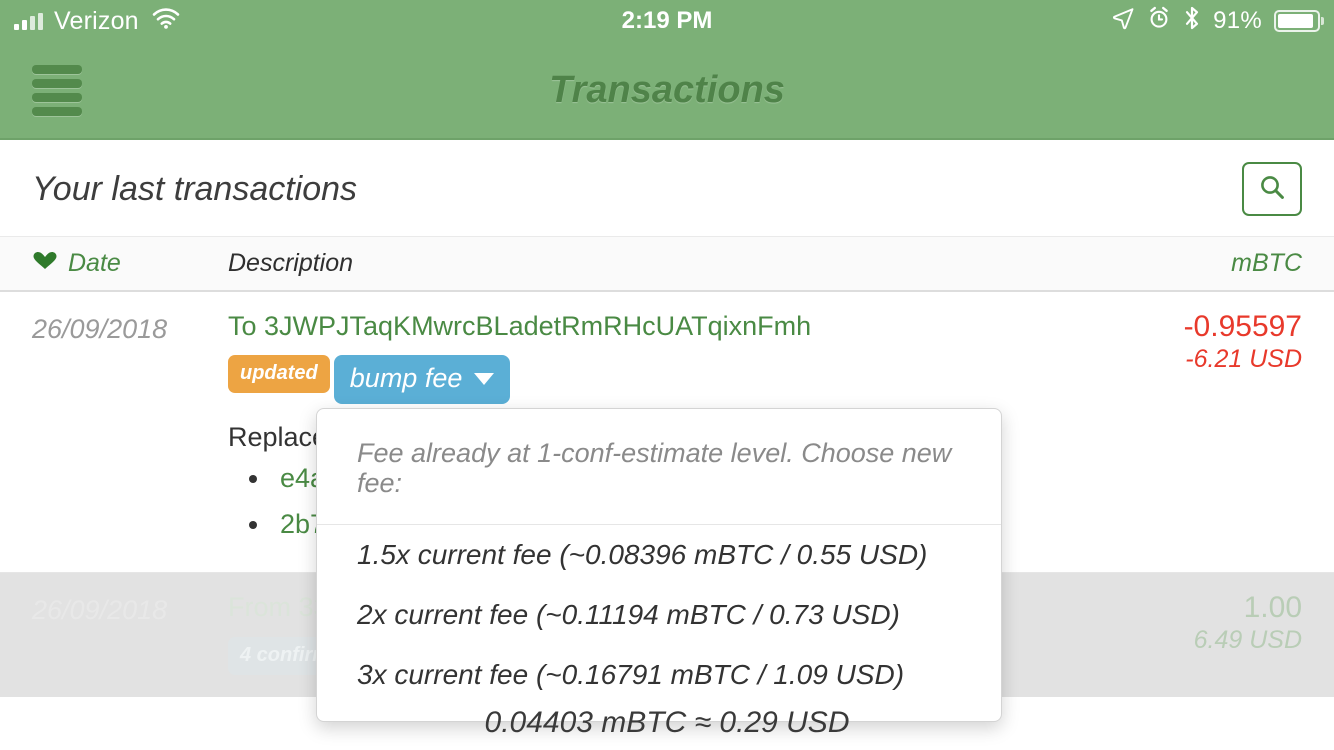 This screenshot has width=1334, height=750. Describe the element at coordinates (667, 188) in the screenshot. I see `page-head: Your last transactions` at that location.